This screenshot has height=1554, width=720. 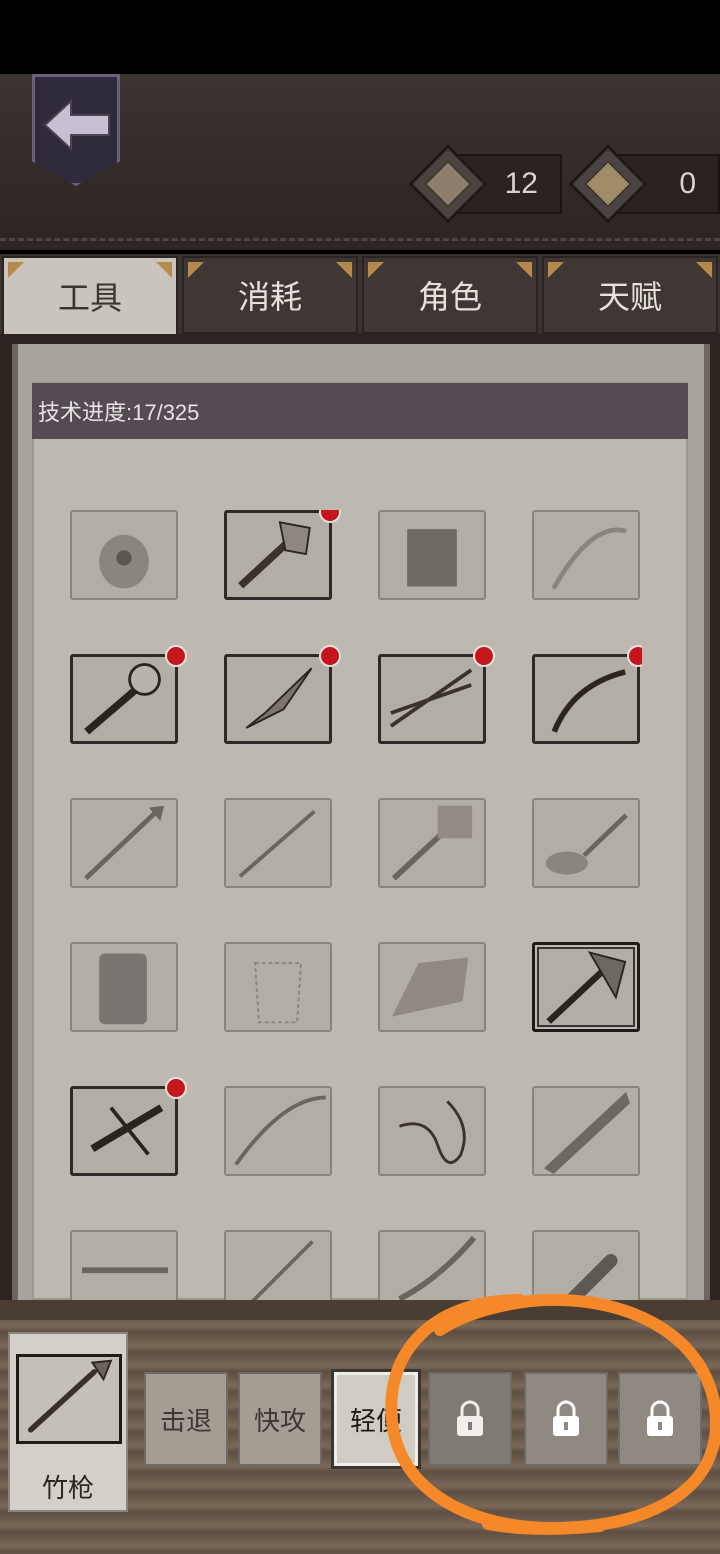 What do you see at coordinates (437, 1267) in the screenshot?
I see `sword-icon` at bounding box center [437, 1267].